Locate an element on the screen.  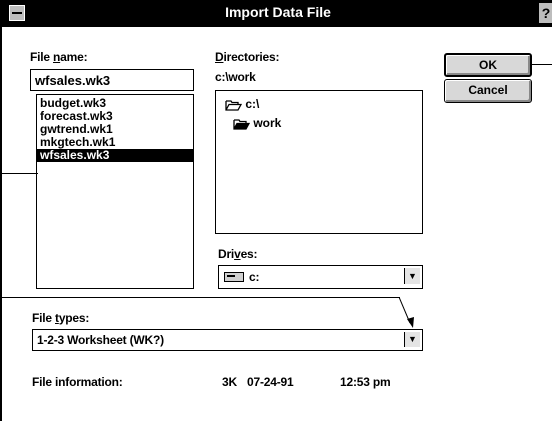
directory-list: c:\ work is located at coordinates (319, 162).